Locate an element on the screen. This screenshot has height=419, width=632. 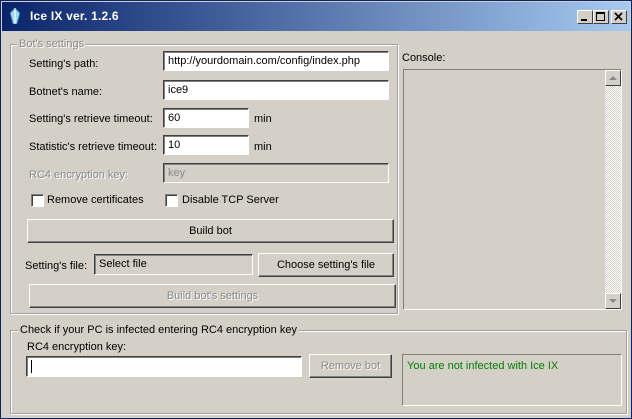
settings-timeout-label: Setting's retrieve timeout: is located at coordinates (91, 119).